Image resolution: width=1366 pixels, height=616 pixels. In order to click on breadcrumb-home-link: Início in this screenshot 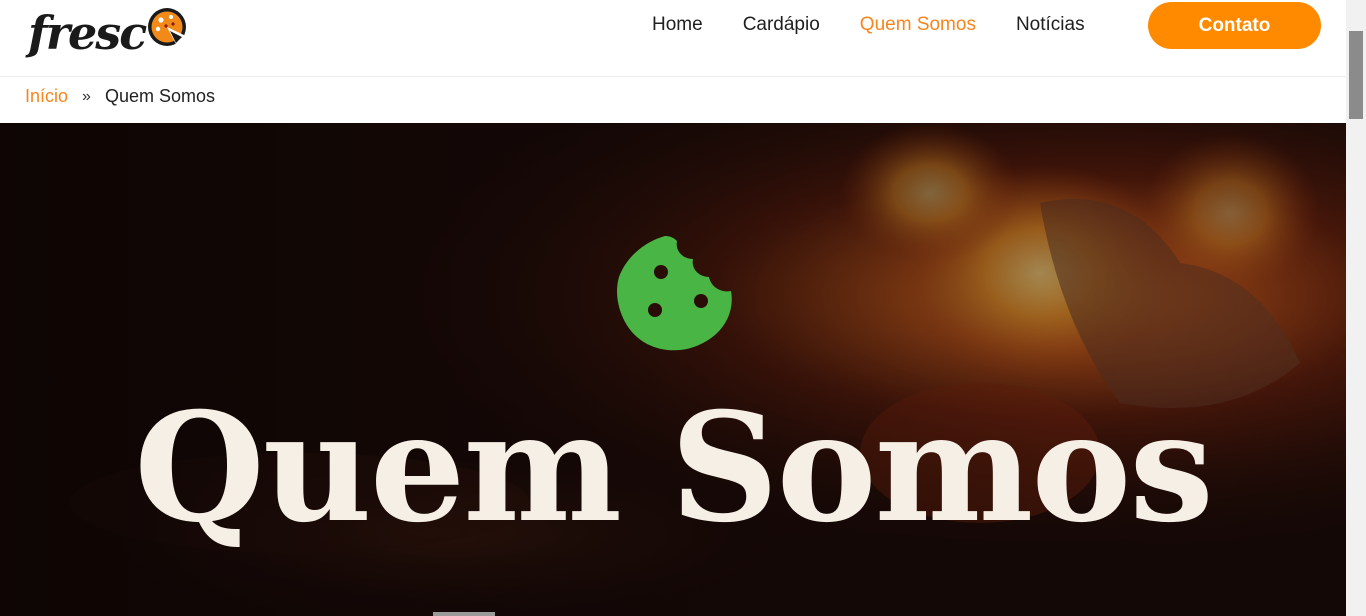, I will do `click(46, 96)`.